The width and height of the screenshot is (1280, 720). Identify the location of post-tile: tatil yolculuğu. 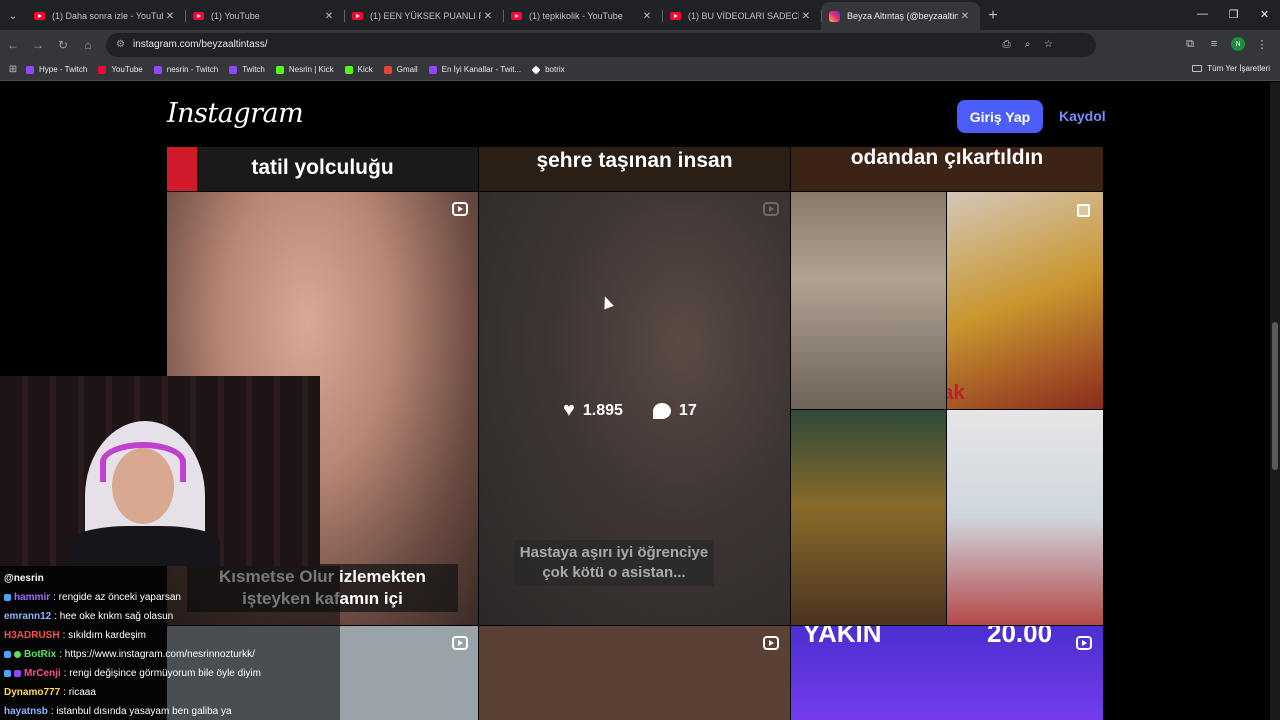
(322, 168).